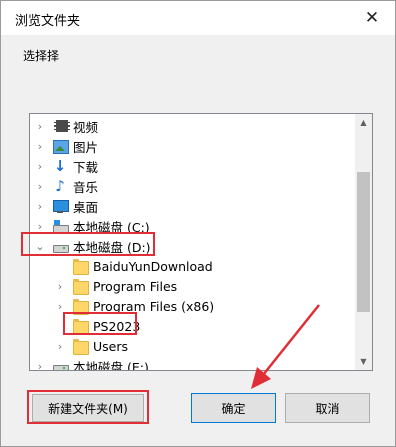  What do you see at coordinates (60, 206) in the screenshot?
I see `desktop-icon` at bounding box center [60, 206].